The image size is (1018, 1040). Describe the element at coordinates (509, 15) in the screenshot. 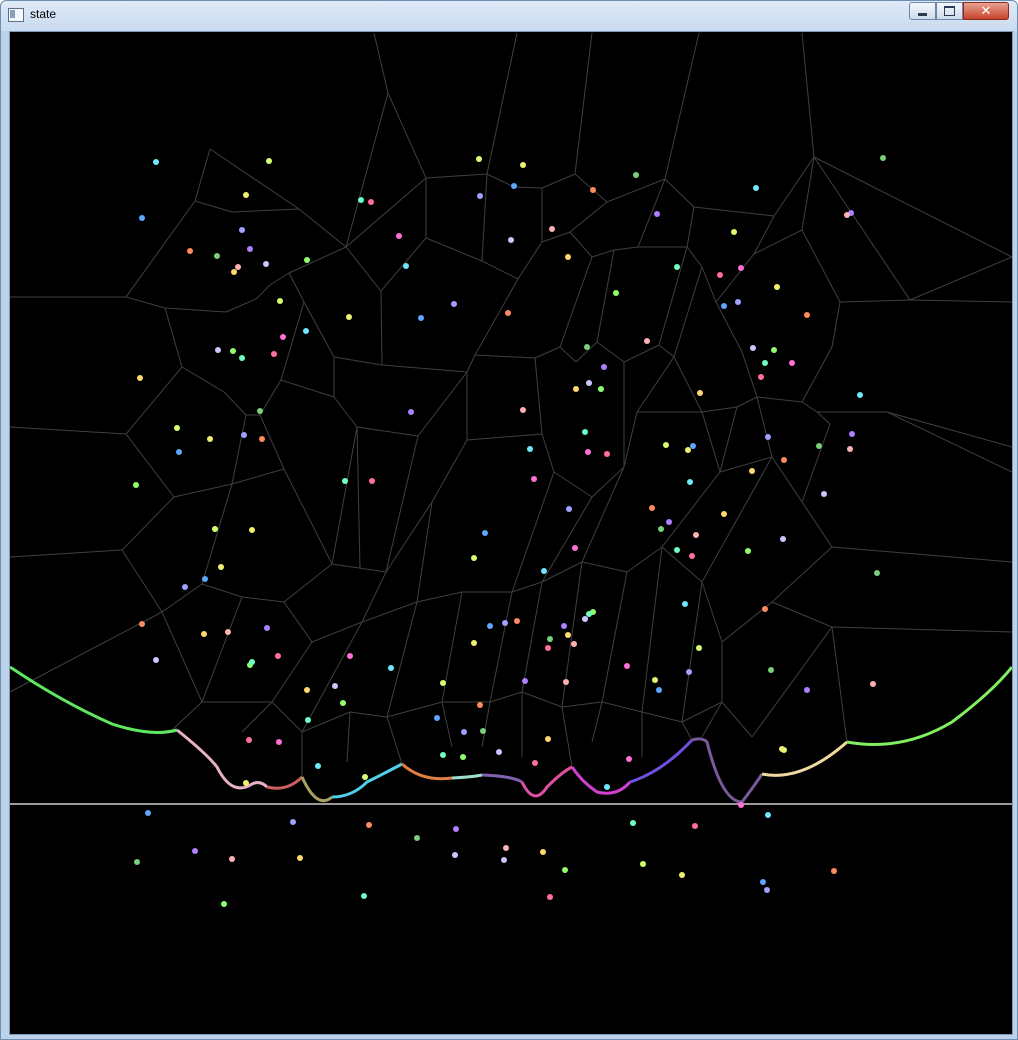

I see `title-bar: state ✕` at that location.